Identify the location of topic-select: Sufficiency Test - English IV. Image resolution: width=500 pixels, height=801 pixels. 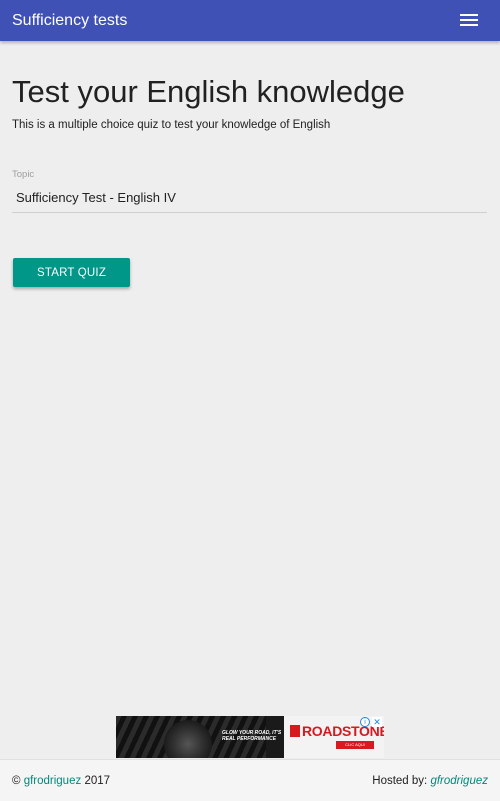
(249, 199).